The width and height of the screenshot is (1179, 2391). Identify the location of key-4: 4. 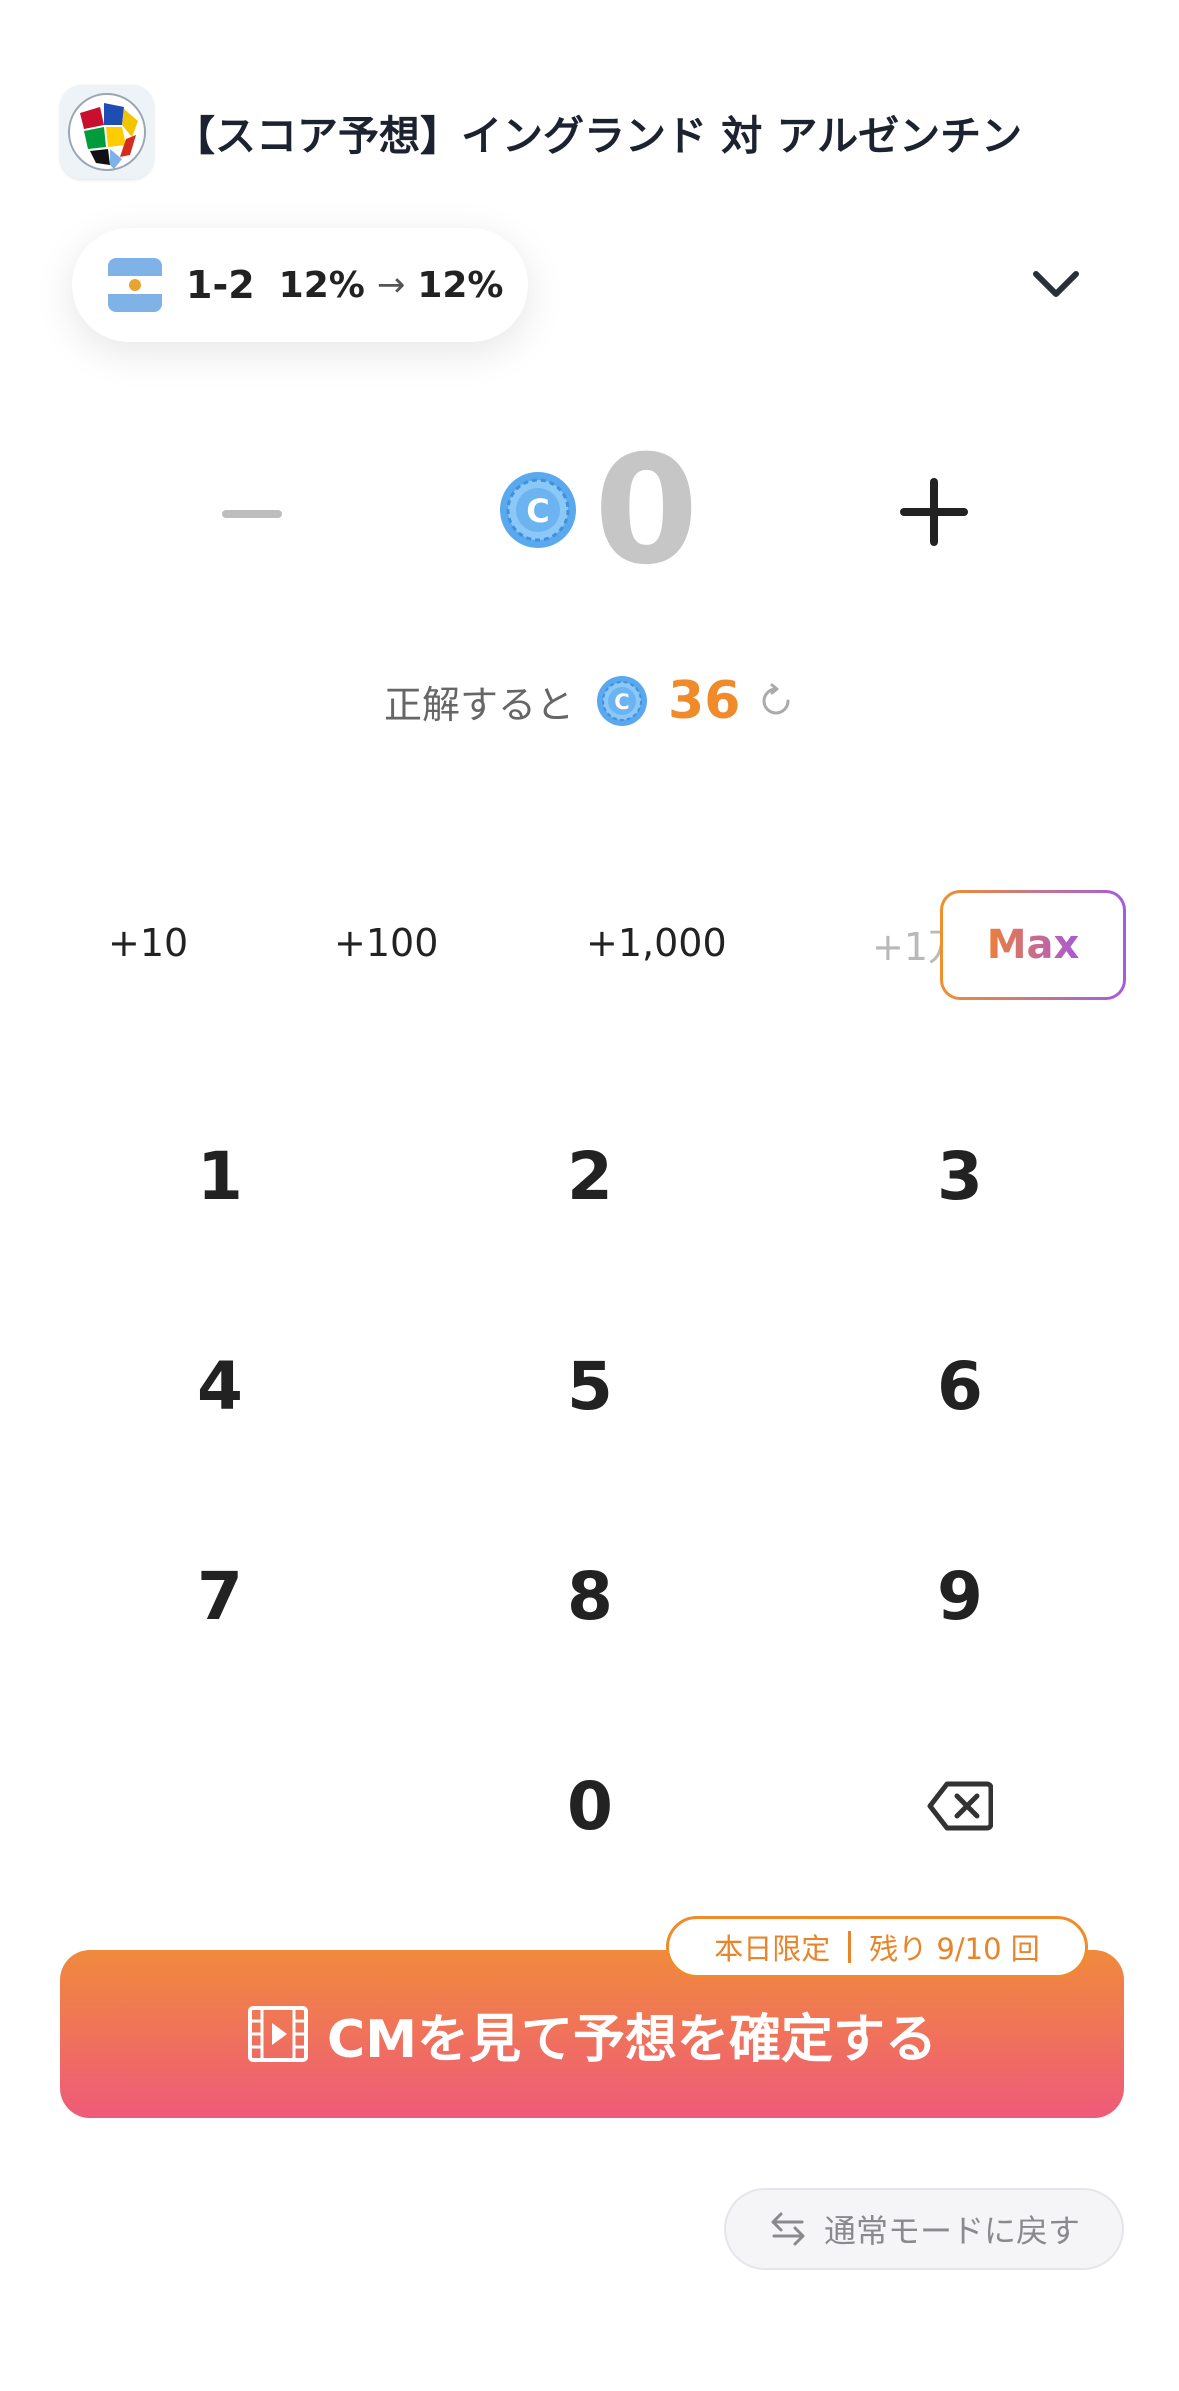
(220, 1386).